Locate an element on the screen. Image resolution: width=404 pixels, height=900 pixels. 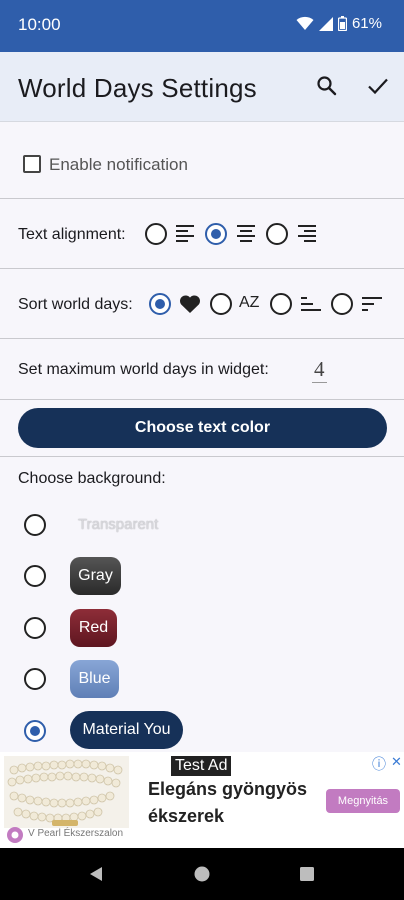
app-bar: World Days Settings is located at coordinates (202, 87).